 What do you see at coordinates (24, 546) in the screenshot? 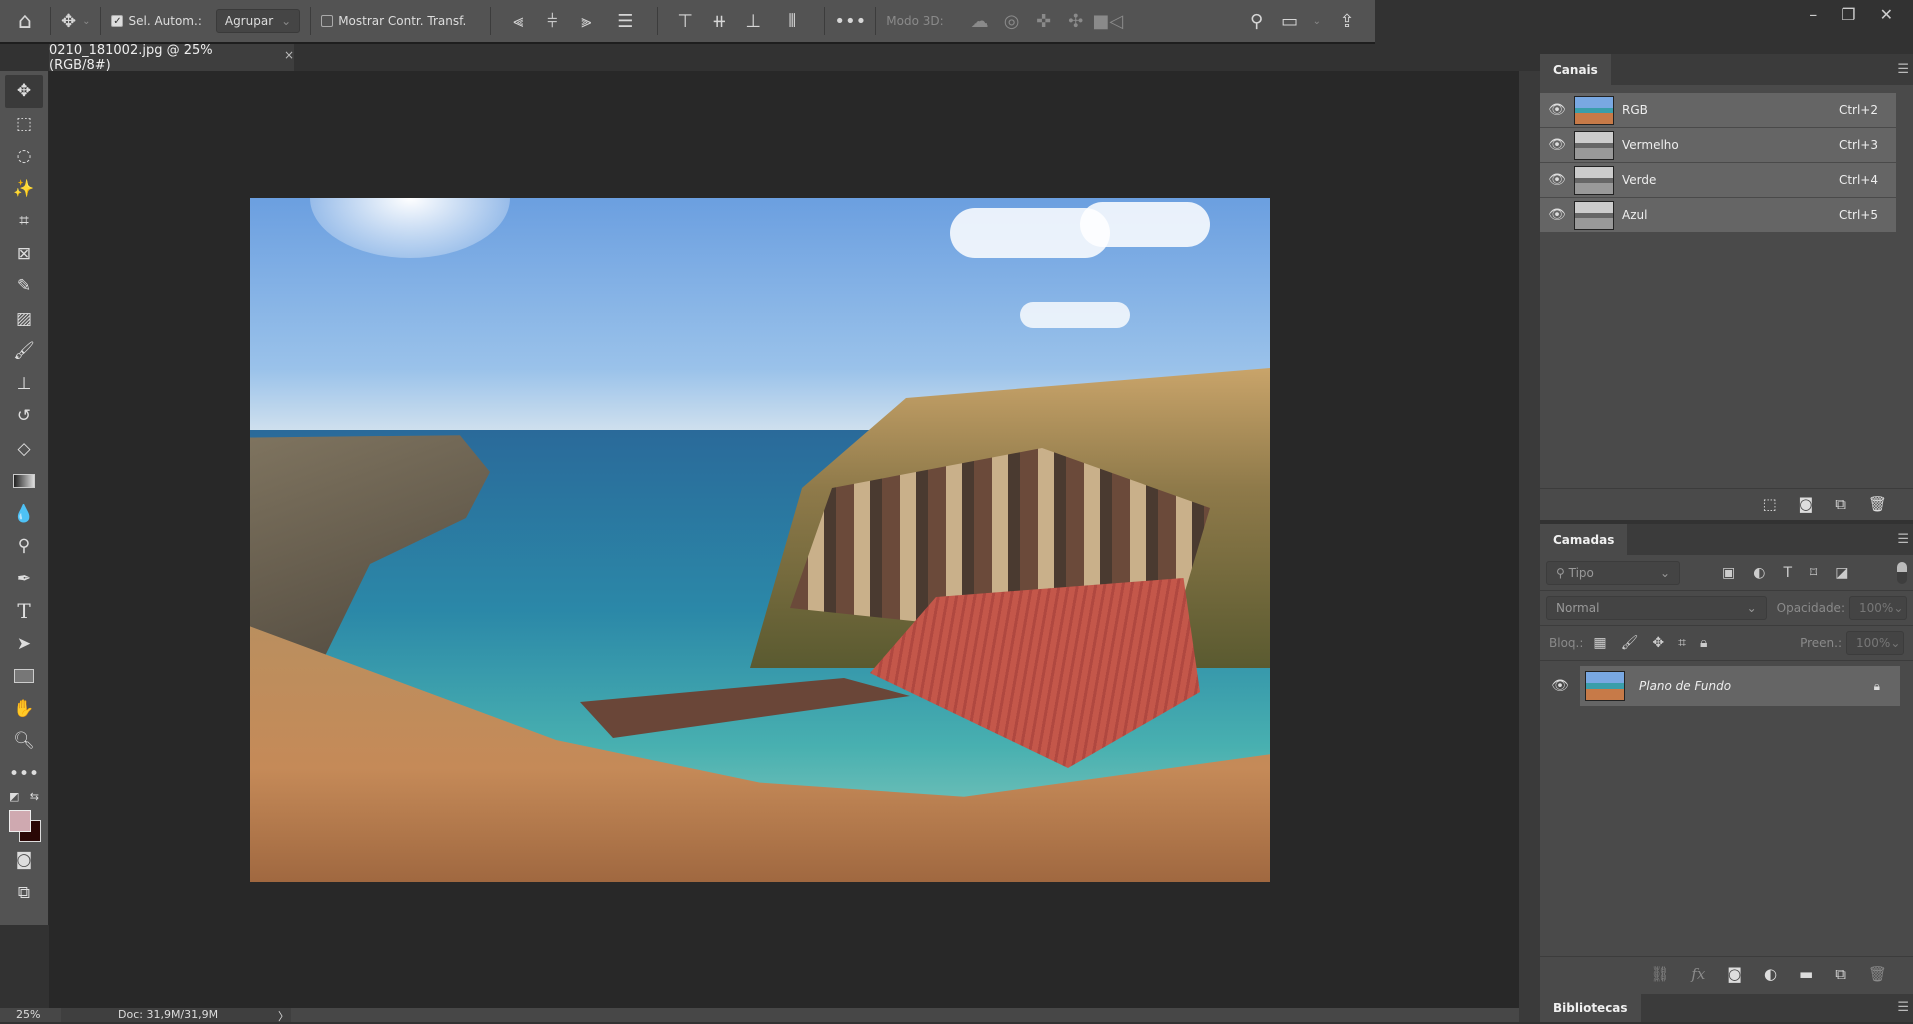
I see `dodge-tool-icon: ⚲` at bounding box center [24, 546].